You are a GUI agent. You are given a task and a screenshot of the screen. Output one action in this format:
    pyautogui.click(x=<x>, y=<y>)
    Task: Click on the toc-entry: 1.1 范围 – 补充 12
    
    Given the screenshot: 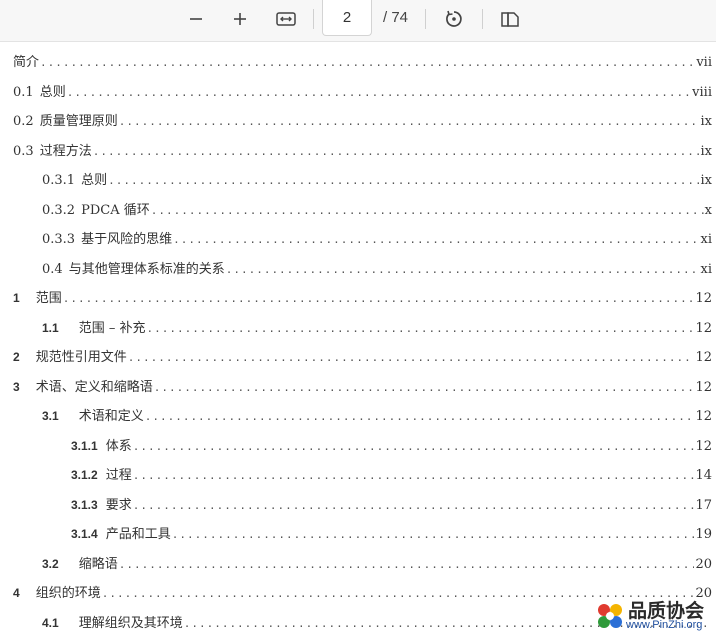 What is the action you would take?
    pyautogui.click(x=358, y=327)
    